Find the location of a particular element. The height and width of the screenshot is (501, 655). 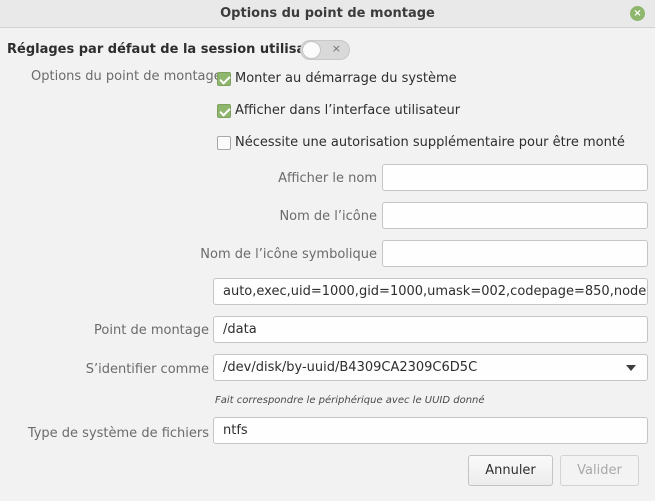

validate-button: Valider is located at coordinates (599, 470).